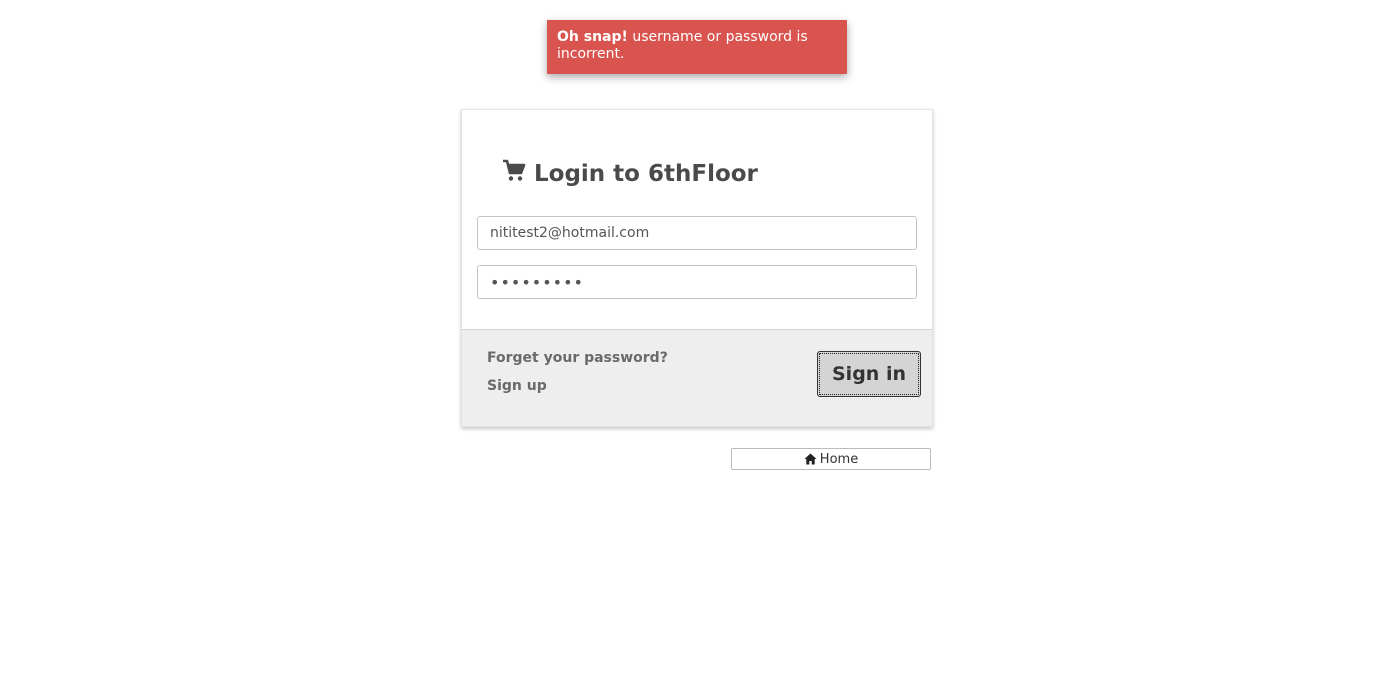 The height and width of the screenshot is (693, 1394). I want to click on alert-strong-text: Oh snap!, so click(592, 37).